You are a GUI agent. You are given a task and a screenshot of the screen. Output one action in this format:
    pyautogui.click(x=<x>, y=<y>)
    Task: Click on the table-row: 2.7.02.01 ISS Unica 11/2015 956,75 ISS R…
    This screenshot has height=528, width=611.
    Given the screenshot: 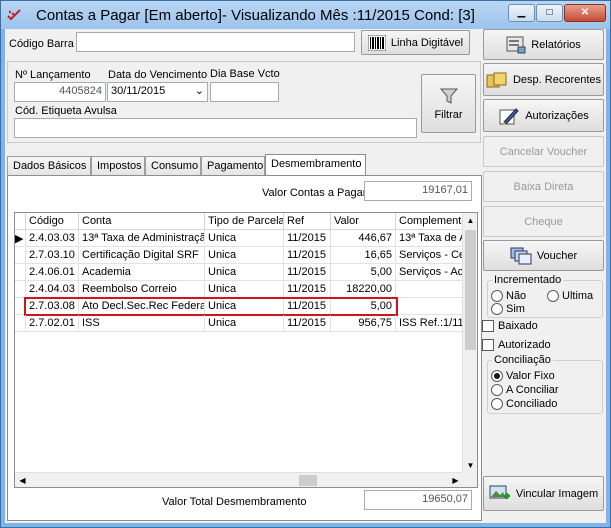 What is the action you would take?
    pyautogui.click(x=239, y=323)
    